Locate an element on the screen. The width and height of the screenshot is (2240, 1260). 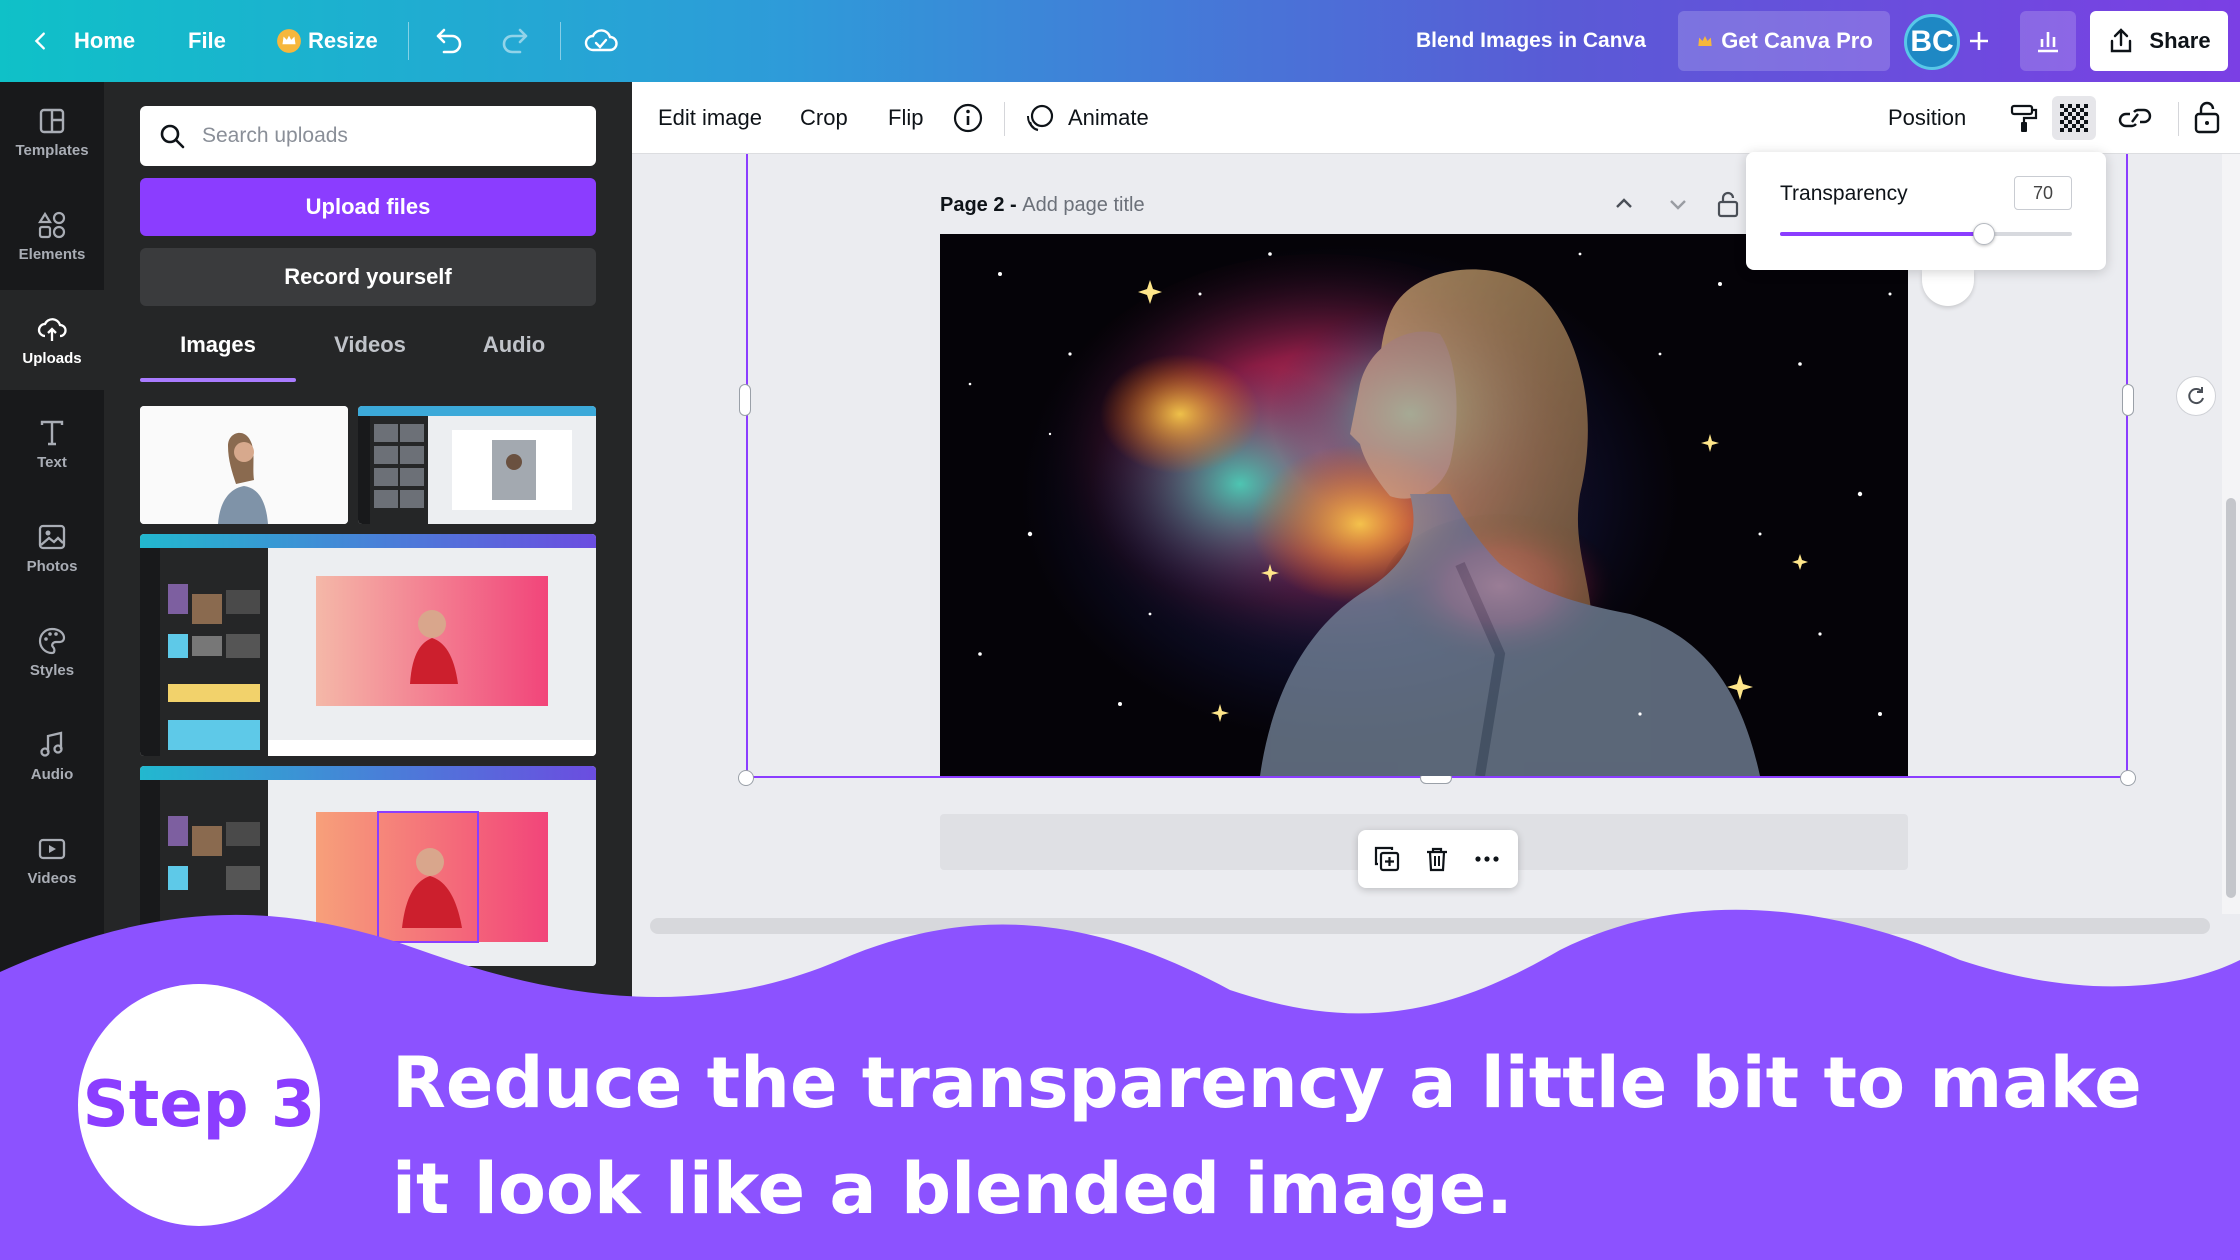
plus-icon is located at coordinates (1979, 41).